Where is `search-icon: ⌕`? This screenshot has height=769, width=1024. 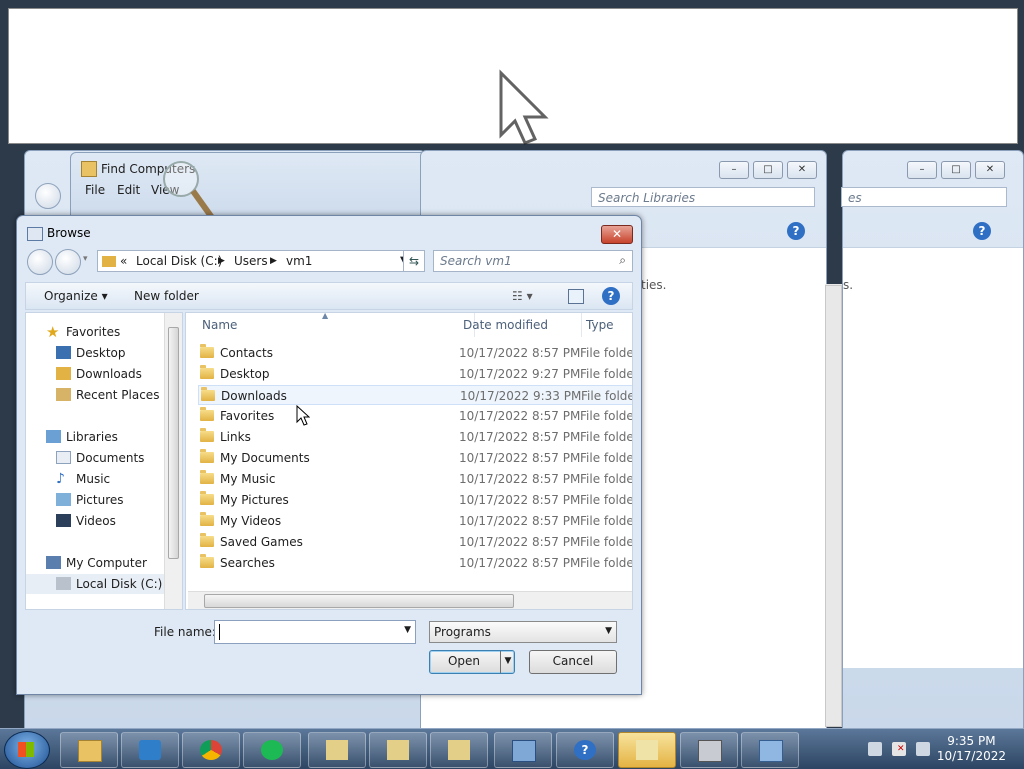 search-icon: ⌕ is located at coordinates (622, 260).